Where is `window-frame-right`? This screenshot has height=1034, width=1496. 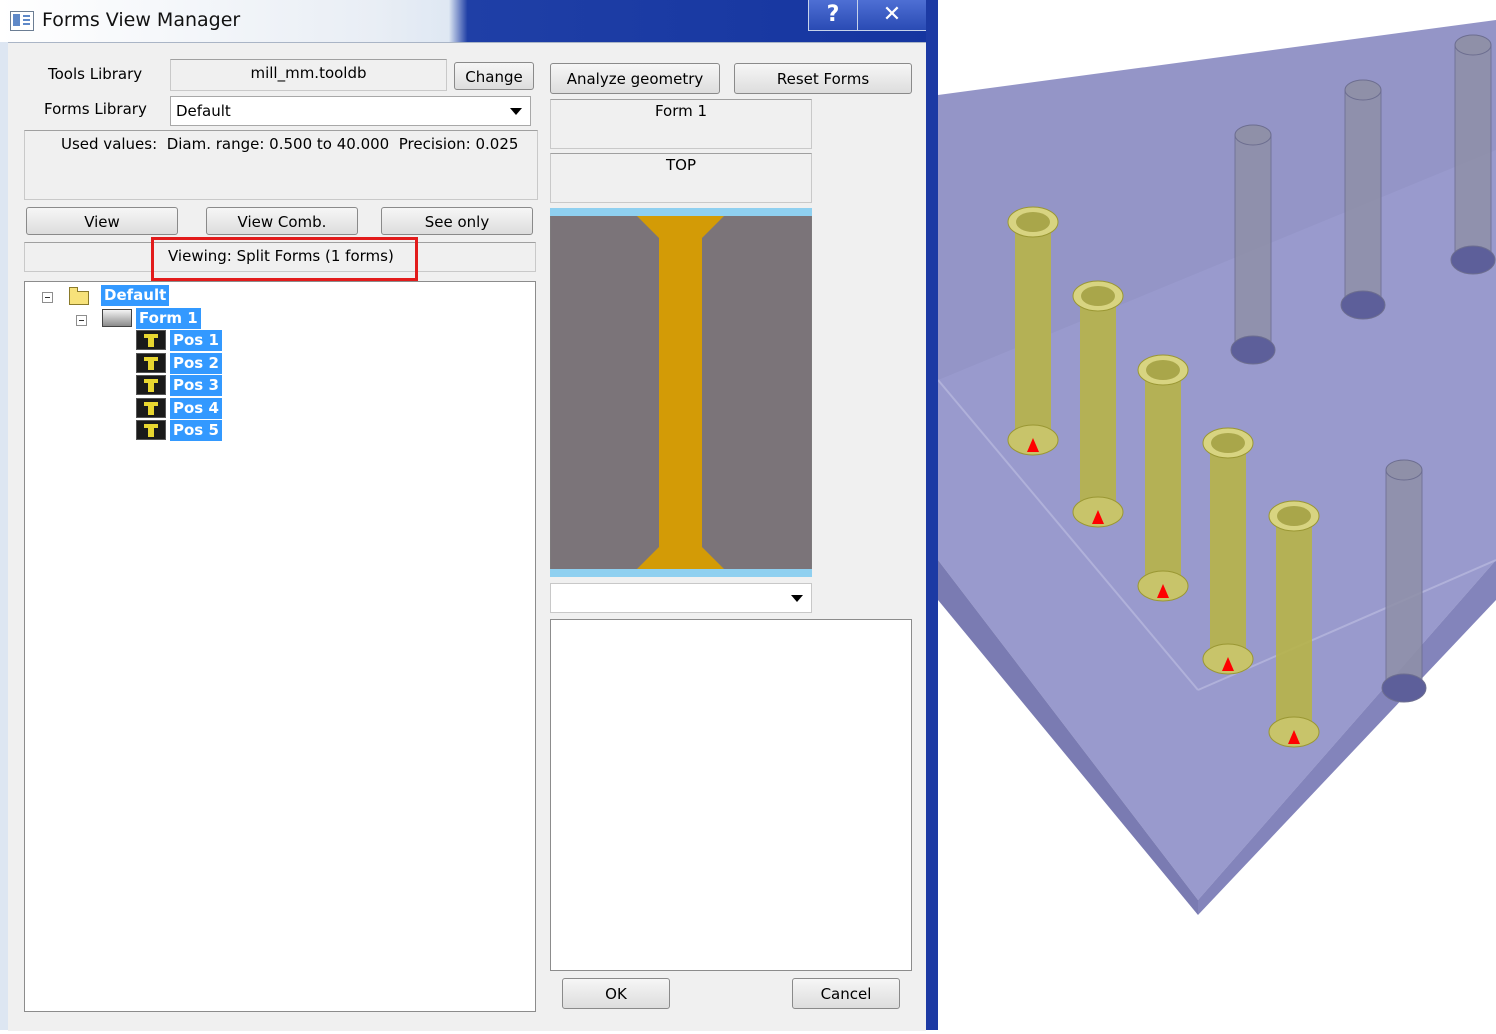 window-frame-right is located at coordinates (932, 515).